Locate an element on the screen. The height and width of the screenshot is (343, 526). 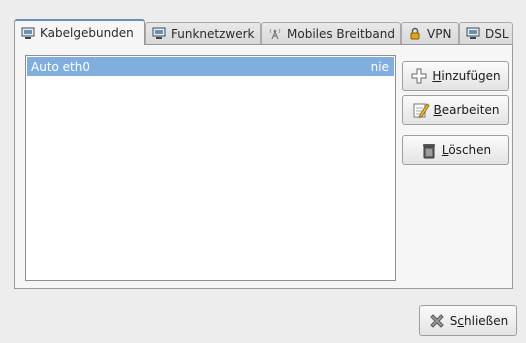
edit-button: Bearbeiten is located at coordinates (455, 110).